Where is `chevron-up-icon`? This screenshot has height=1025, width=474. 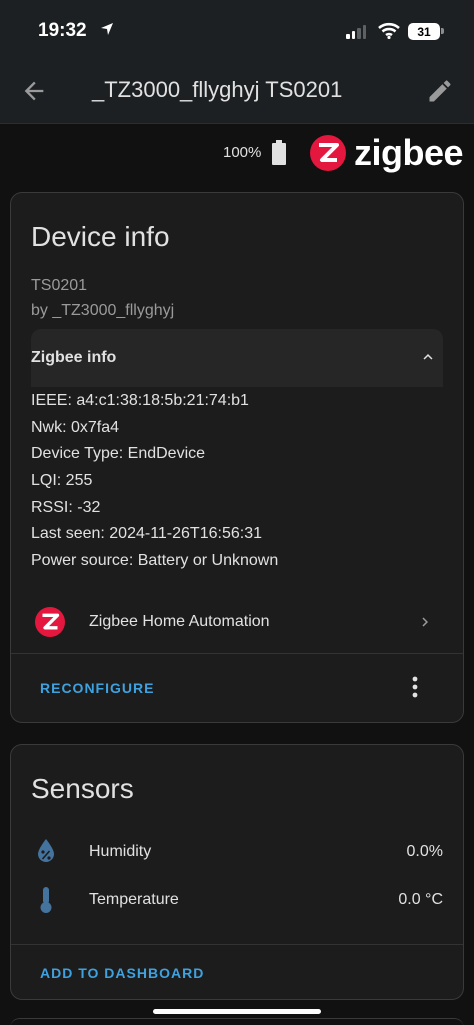 chevron-up-icon is located at coordinates (428, 357).